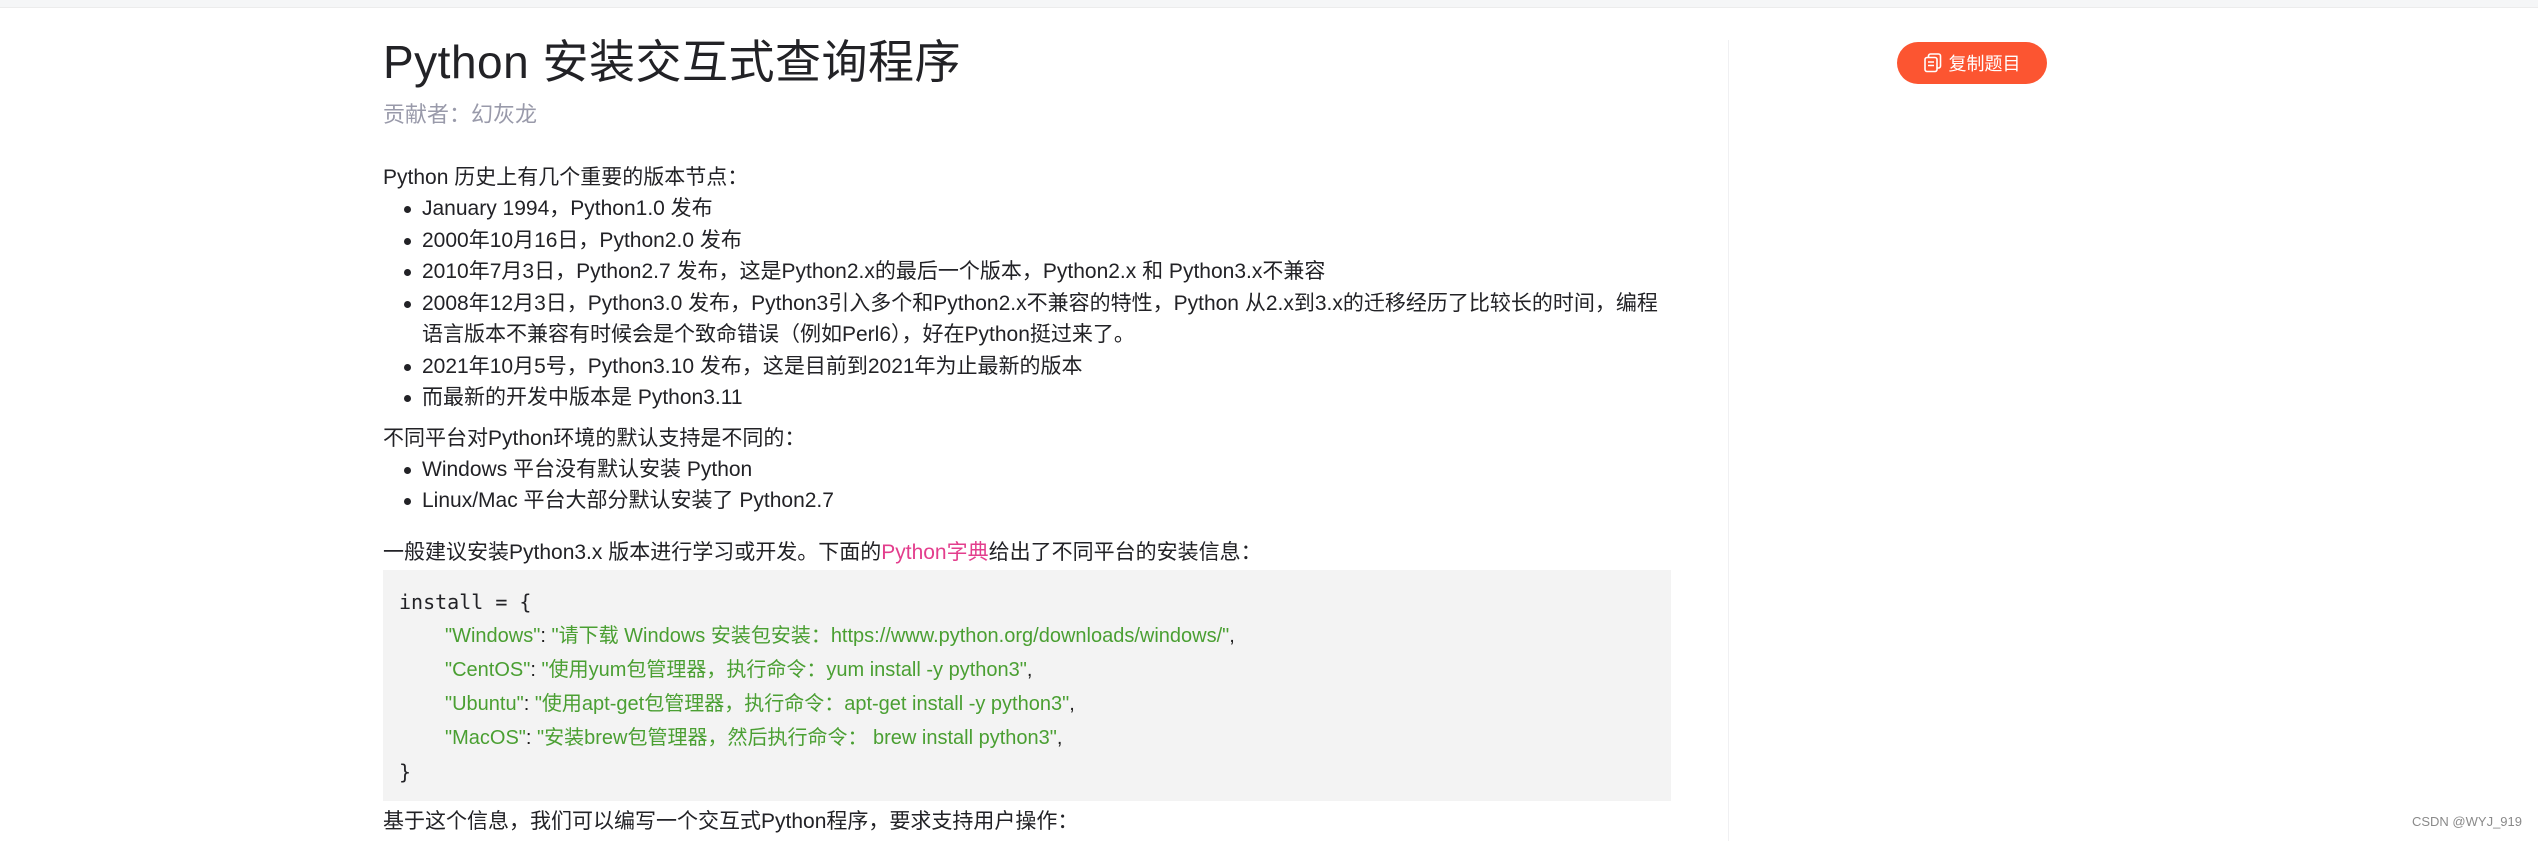 The image size is (2538, 841). What do you see at coordinates (1269, 4) in the screenshot?
I see `top-bar` at bounding box center [1269, 4].